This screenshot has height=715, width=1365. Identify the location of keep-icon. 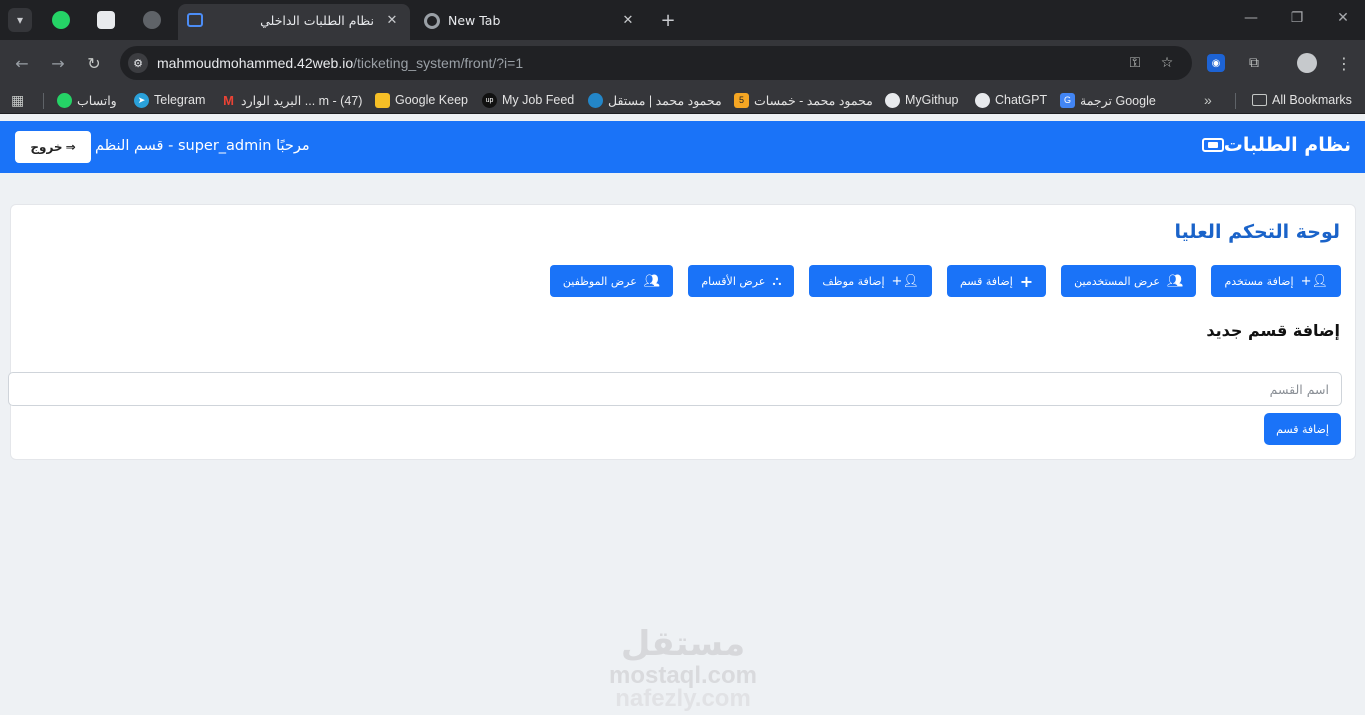
(382, 100).